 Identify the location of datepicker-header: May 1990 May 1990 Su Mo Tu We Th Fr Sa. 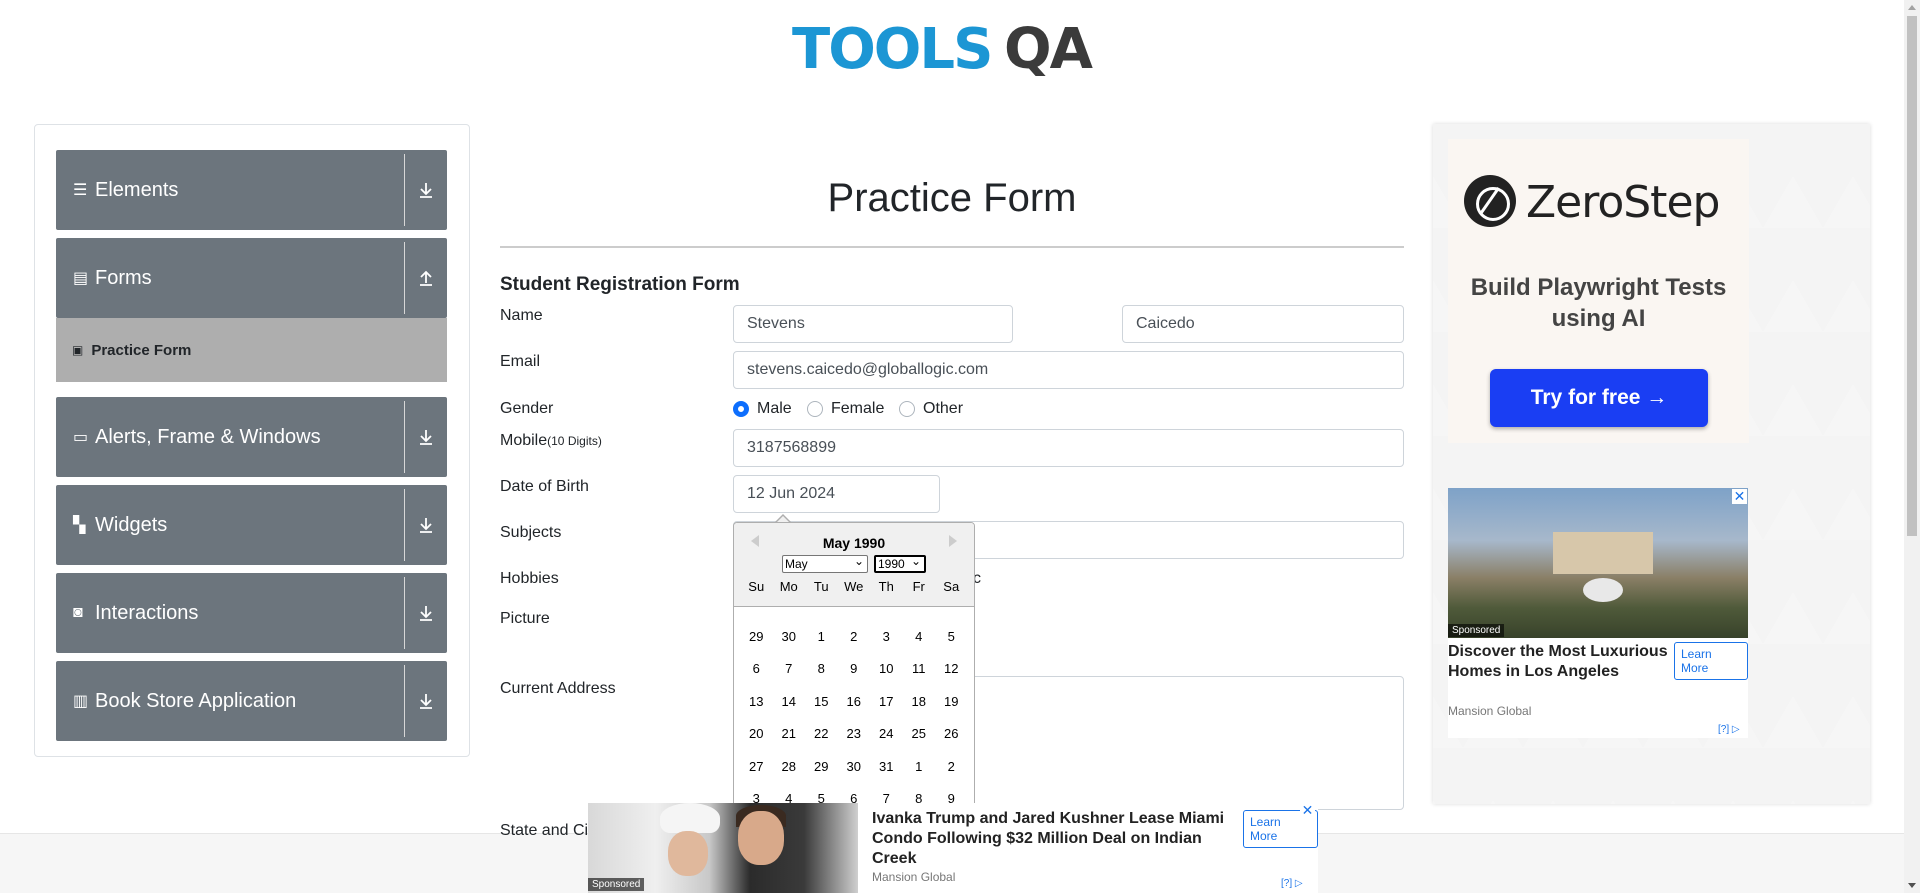
(854, 565).